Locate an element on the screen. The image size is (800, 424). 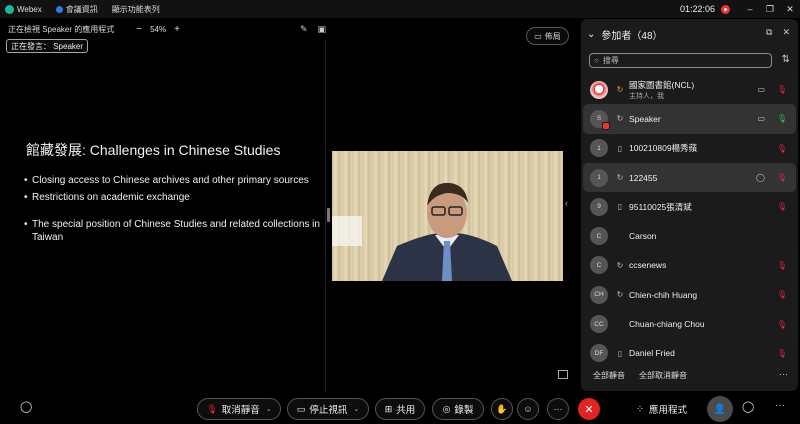
mute-all-button: 全部靜音 is located at coordinates (609, 375).